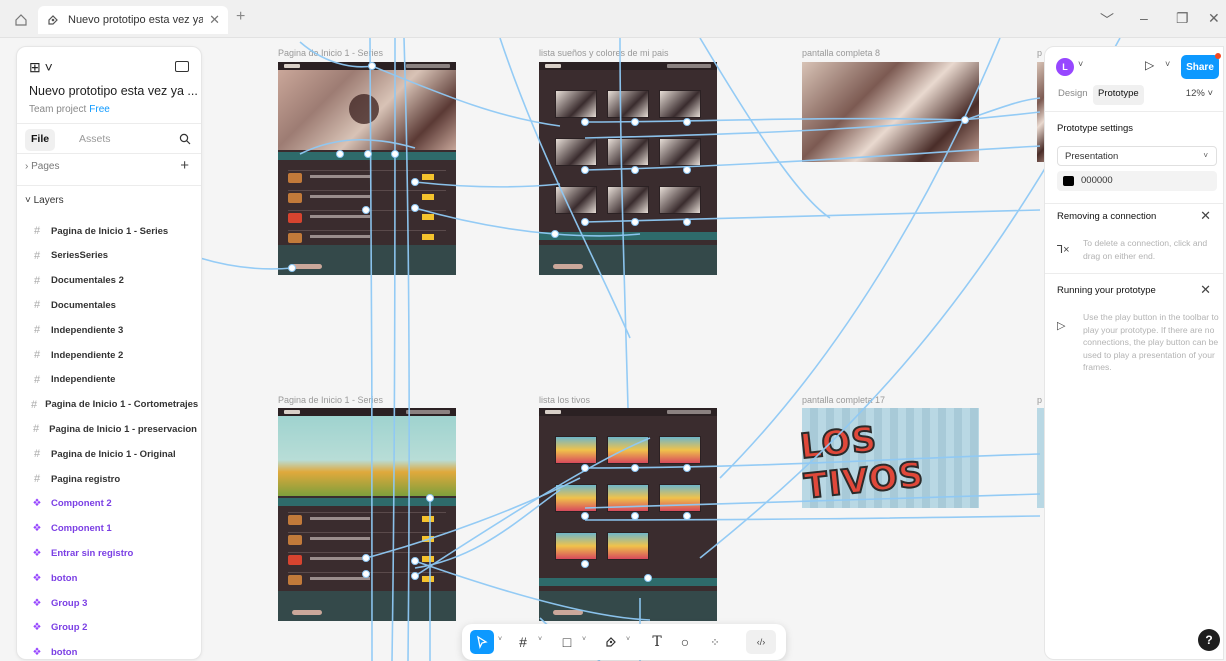 Image resolution: width=1226 pixels, height=661 pixels. What do you see at coordinates (83, 380) in the screenshot?
I see `layer-name: Independiente` at bounding box center [83, 380].